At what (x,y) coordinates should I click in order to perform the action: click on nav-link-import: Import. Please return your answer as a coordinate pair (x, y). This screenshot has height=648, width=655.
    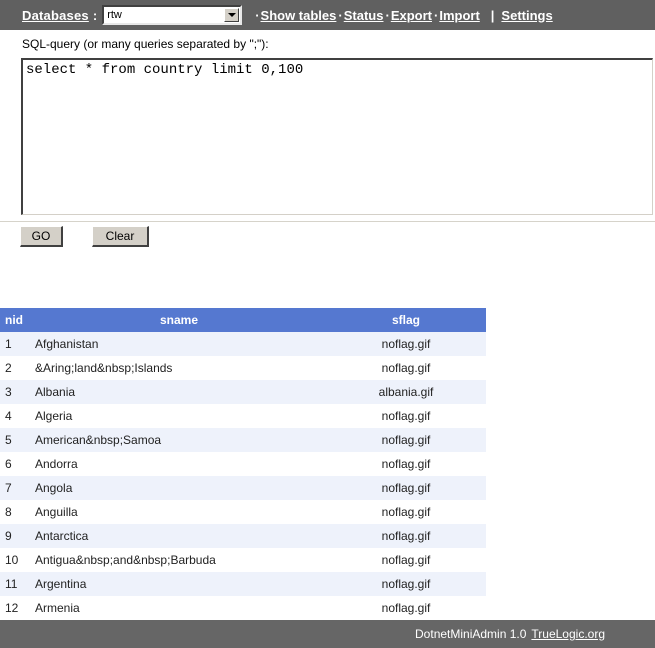
    Looking at the image, I should click on (459, 15).